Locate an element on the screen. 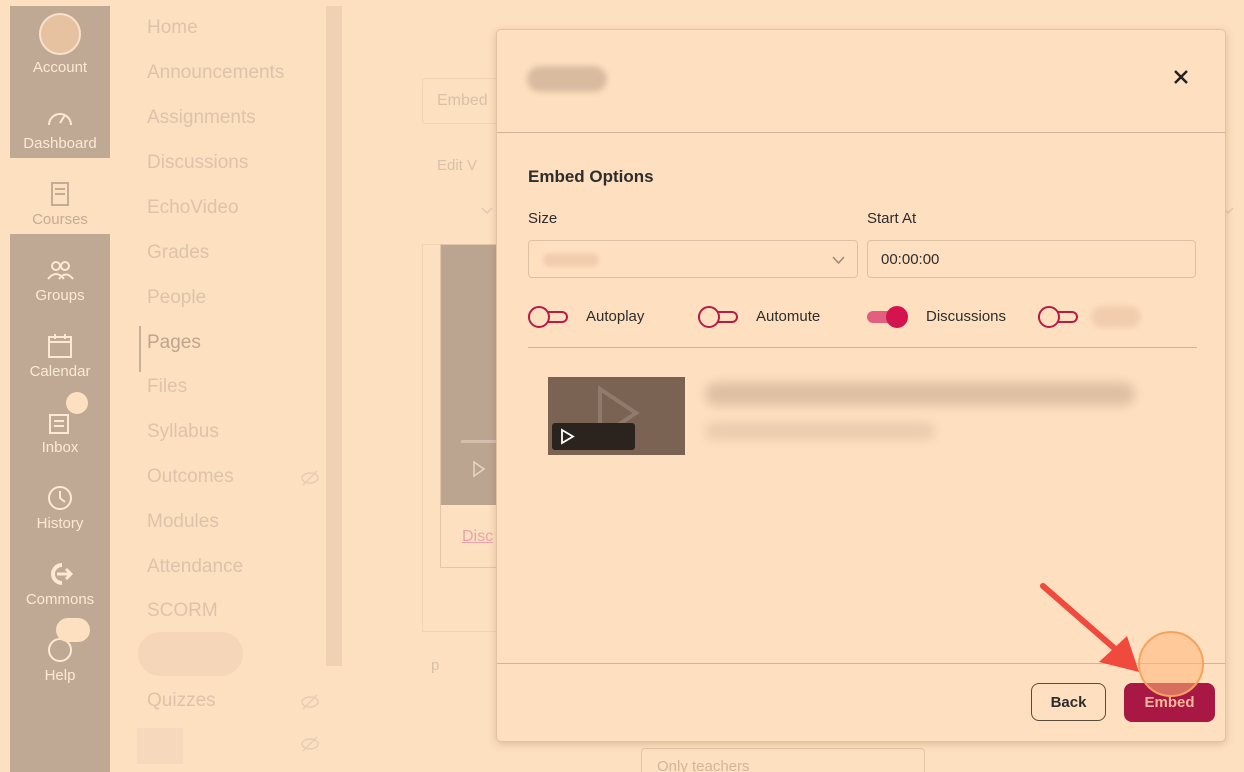 The image size is (1244, 772). video-meta-redacted is located at coordinates (820, 431).